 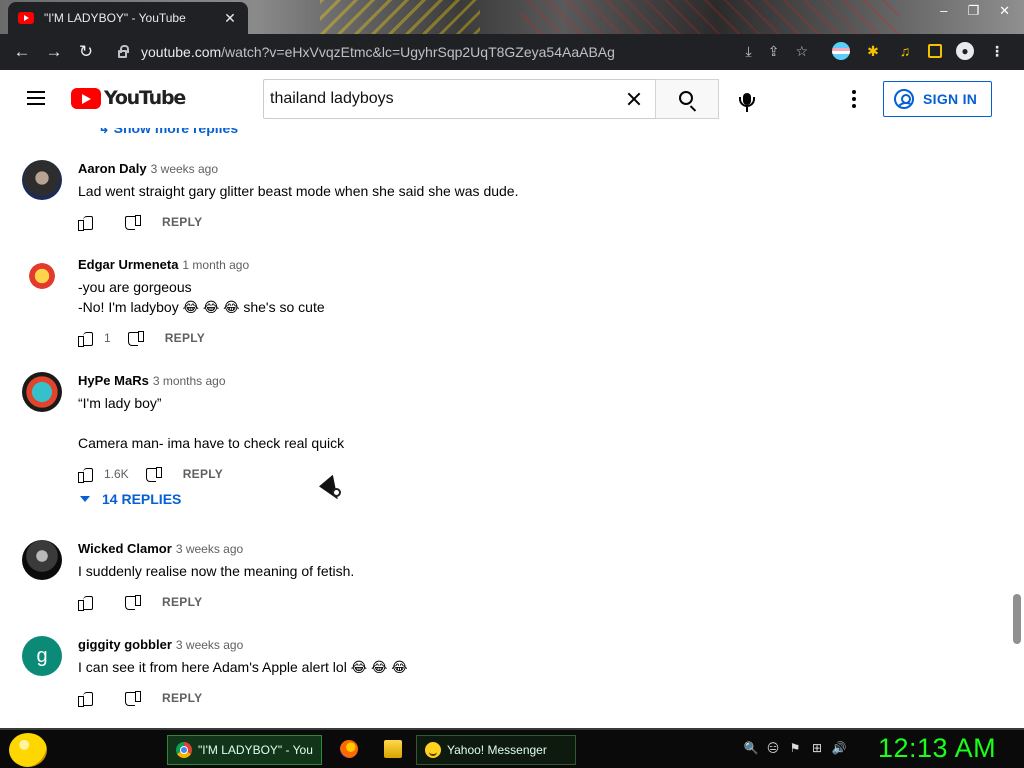 I want to click on avatar: g, so click(x=42, y=656).